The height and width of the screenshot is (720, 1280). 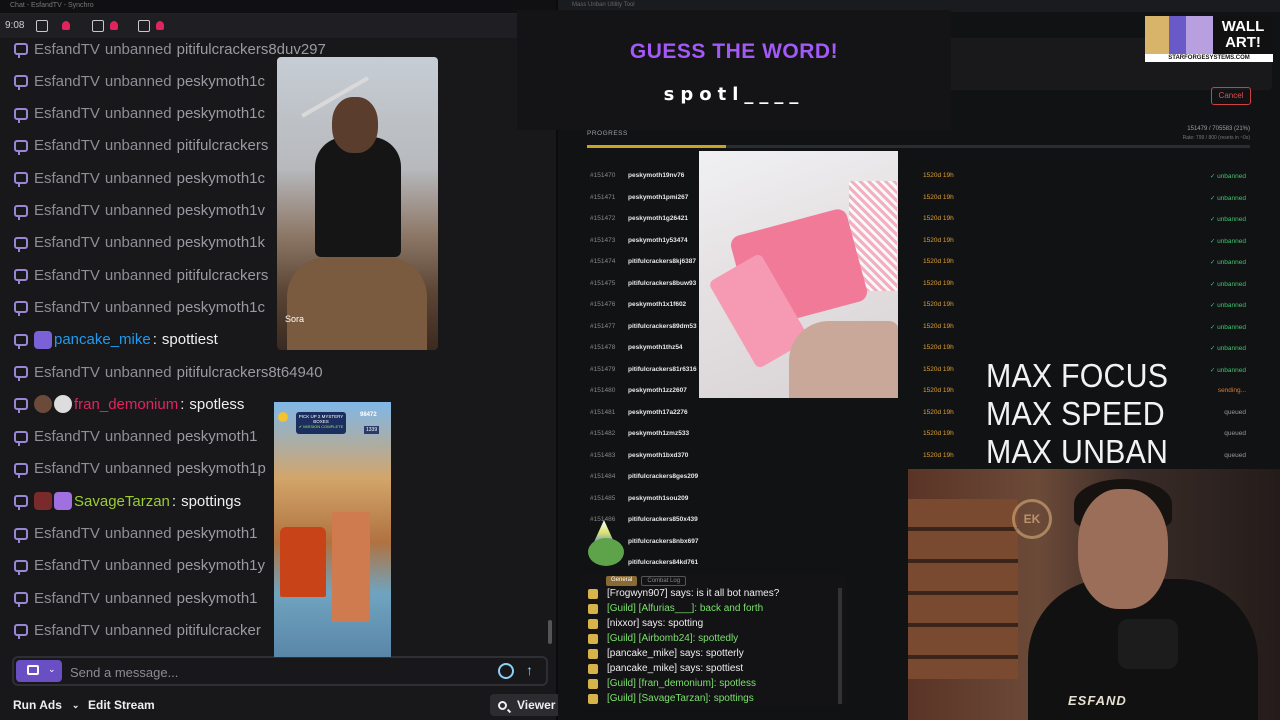 What do you see at coordinates (663, 476) in the screenshot?
I see `row-username: pitifulcrackers8ges209` at bounding box center [663, 476].